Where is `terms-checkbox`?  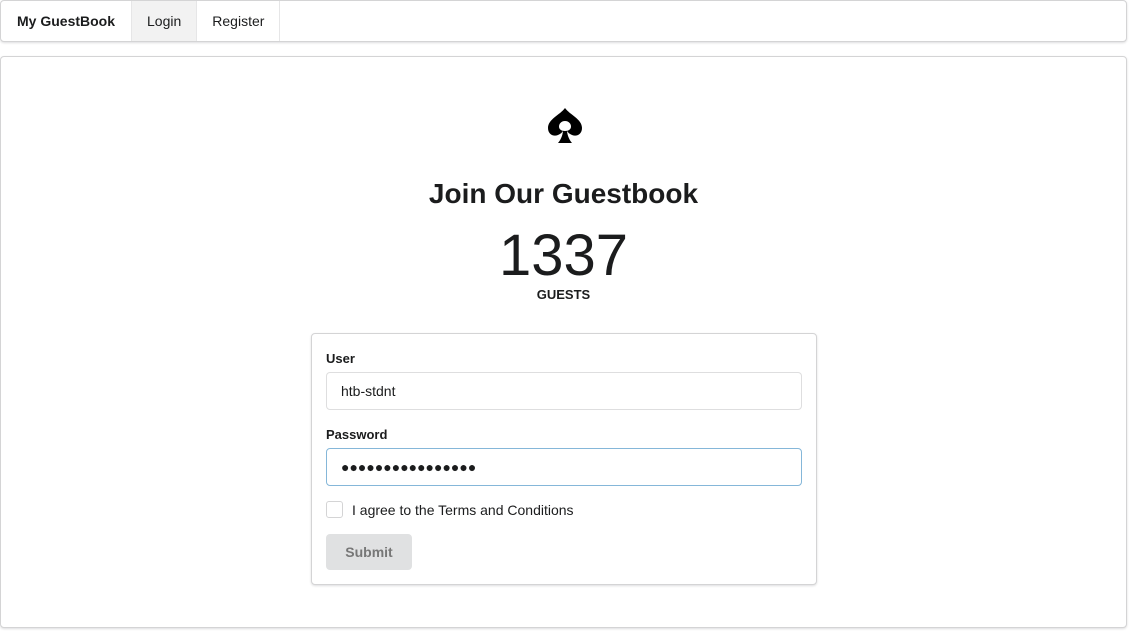 terms-checkbox is located at coordinates (334, 509).